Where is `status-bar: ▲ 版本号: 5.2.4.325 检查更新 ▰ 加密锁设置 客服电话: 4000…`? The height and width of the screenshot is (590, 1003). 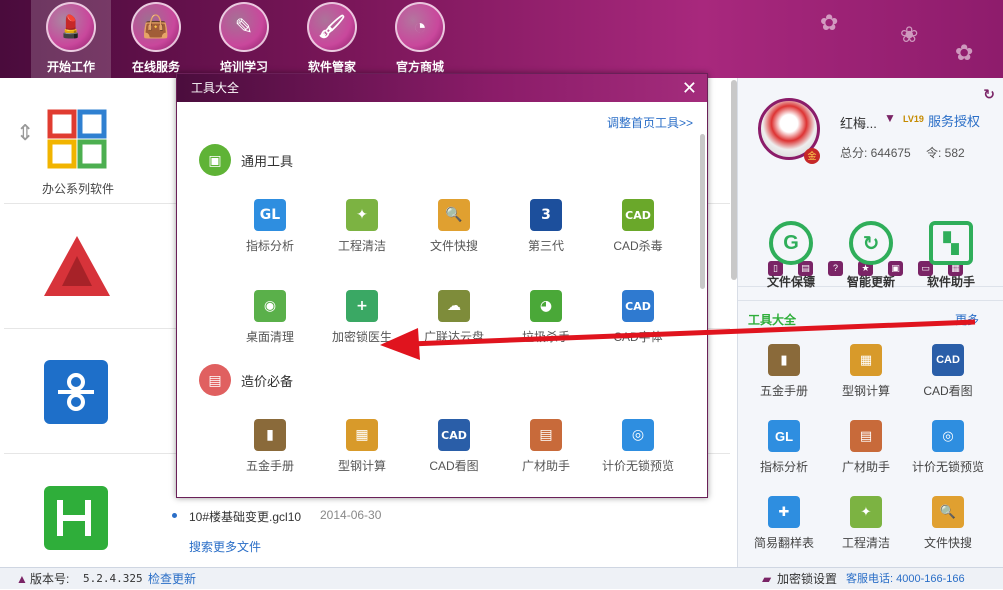
status-bar: ▲ 版本号: 5.2.4.325 检查更新 ▰ 加密锁设置 客服电话: 4000… is located at coordinates (501, 578).